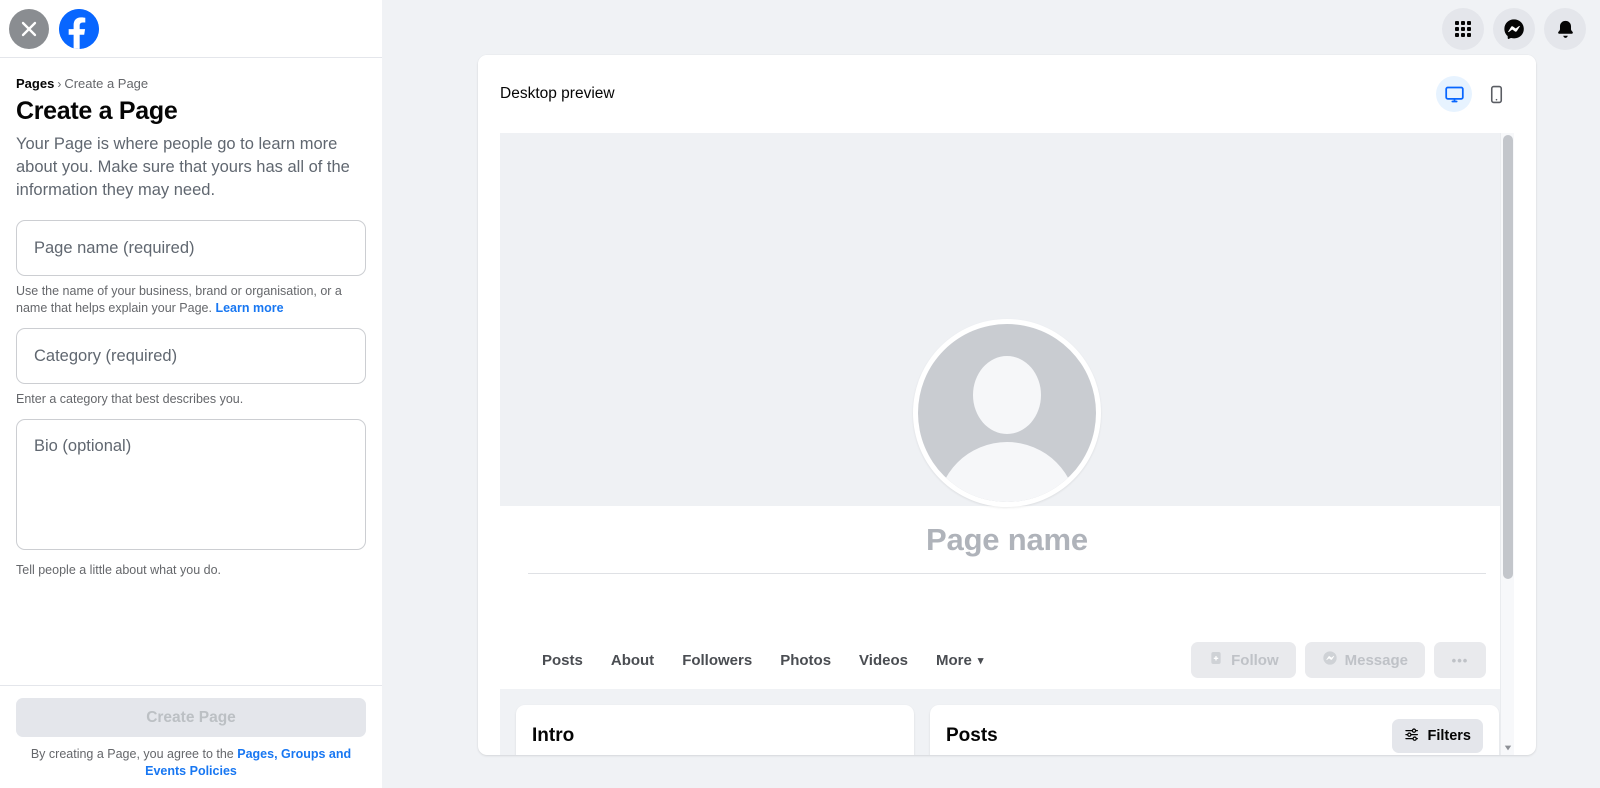 The width and height of the screenshot is (1600, 788). Describe the element at coordinates (553, 735) in the screenshot. I see `intro-card-title: Intro` at that location.